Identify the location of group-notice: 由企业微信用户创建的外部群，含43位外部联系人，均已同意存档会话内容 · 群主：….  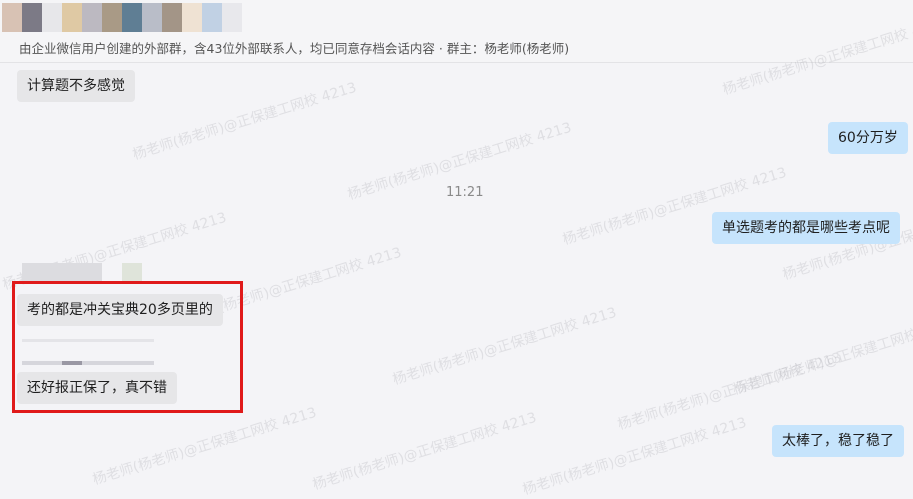
(294, 48).